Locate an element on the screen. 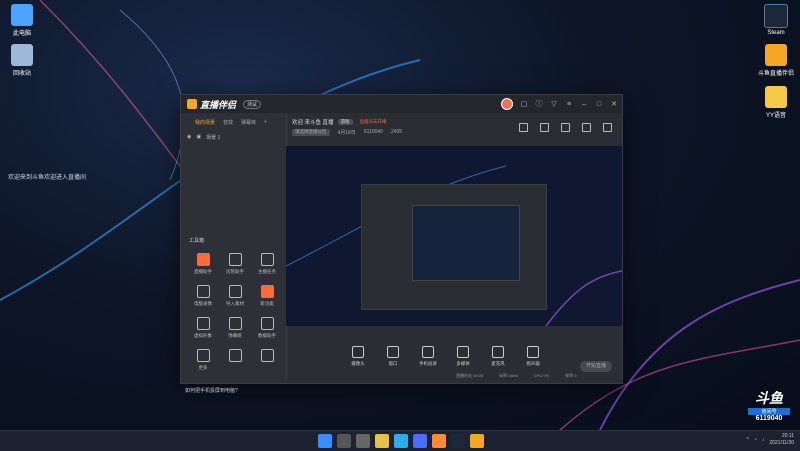  bell-icon is located at coordinates (586, 127).